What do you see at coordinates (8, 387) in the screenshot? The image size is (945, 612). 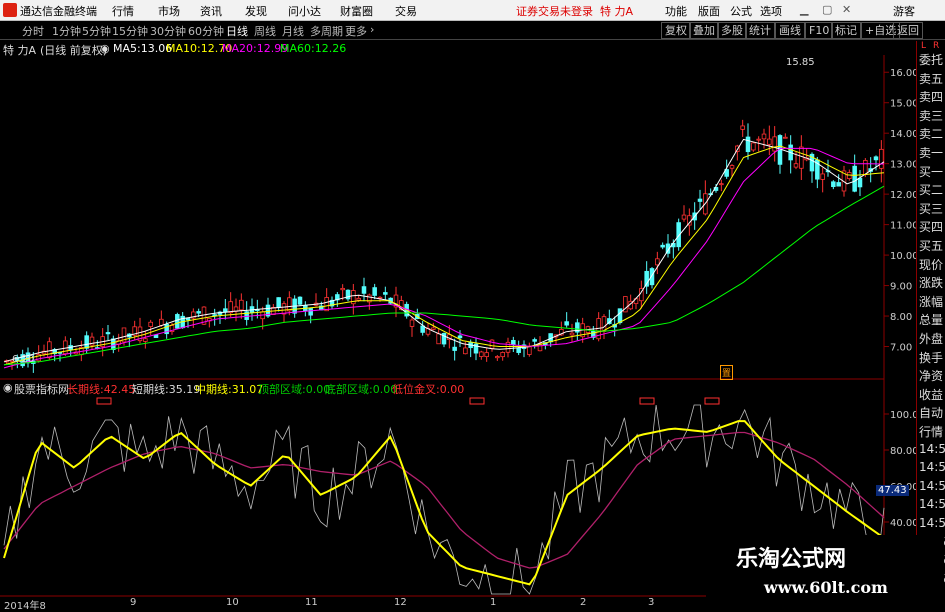 I see `settings-icon: ◉` at bounding box center [8, 387].